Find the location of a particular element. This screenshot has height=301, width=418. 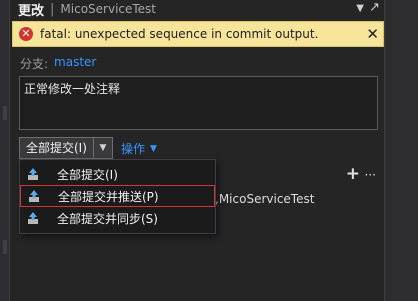

actions-menu-link: 操作 ▼ is located at coordinates (139, 148).